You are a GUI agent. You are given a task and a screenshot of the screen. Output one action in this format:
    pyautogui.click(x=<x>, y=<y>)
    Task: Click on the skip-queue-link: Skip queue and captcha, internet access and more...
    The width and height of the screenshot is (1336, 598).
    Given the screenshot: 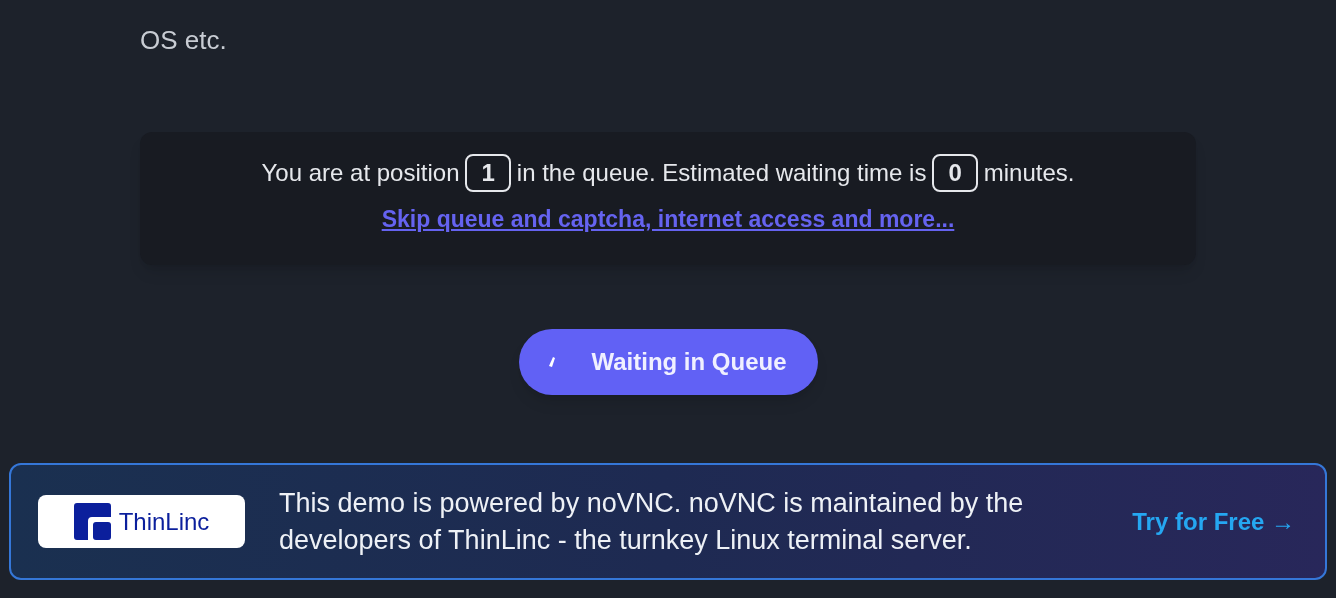 What is the action you would take?
    pyautogui.click(x=668, y=219)
    